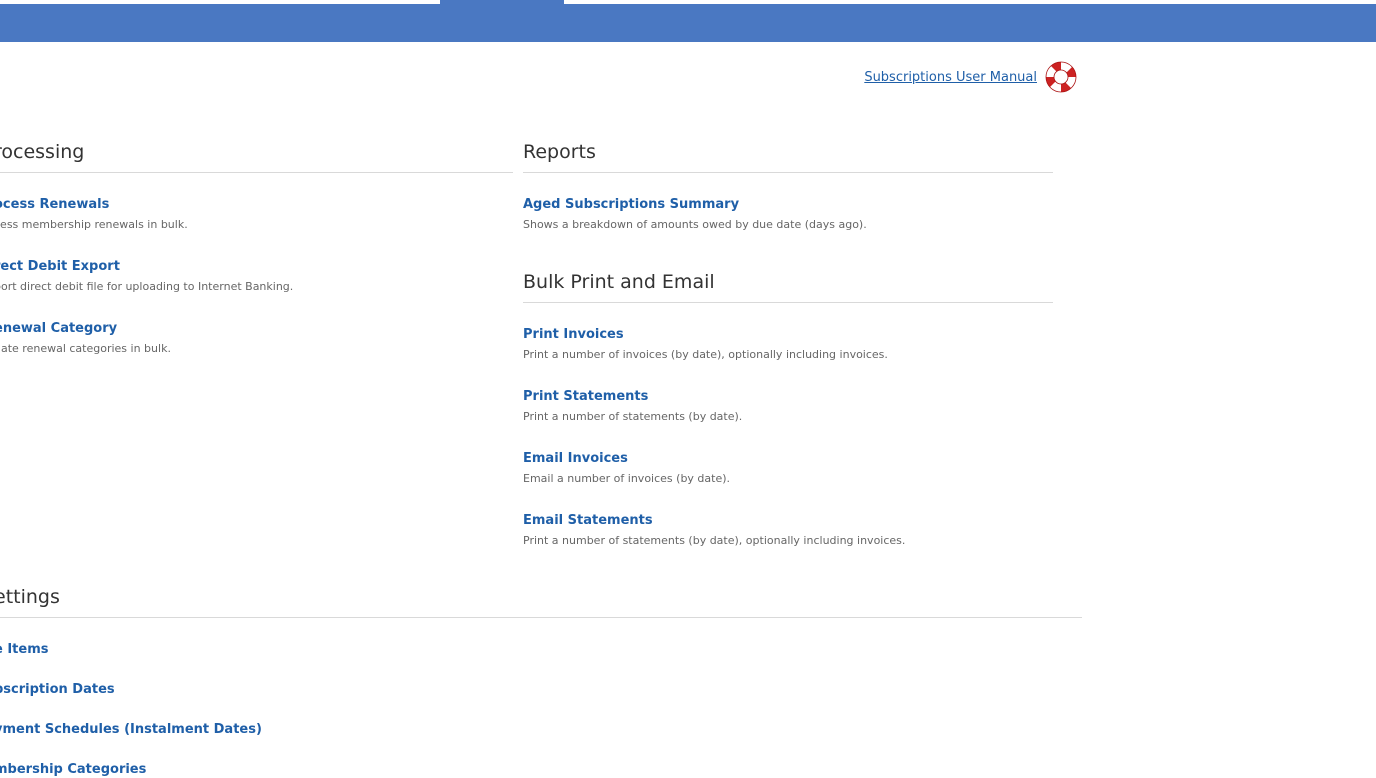 The image size is (1376, 778). Describe the element at coordinates (714, 521) in the screenshot. I see `email-statements-link: Email Statements` at that location.